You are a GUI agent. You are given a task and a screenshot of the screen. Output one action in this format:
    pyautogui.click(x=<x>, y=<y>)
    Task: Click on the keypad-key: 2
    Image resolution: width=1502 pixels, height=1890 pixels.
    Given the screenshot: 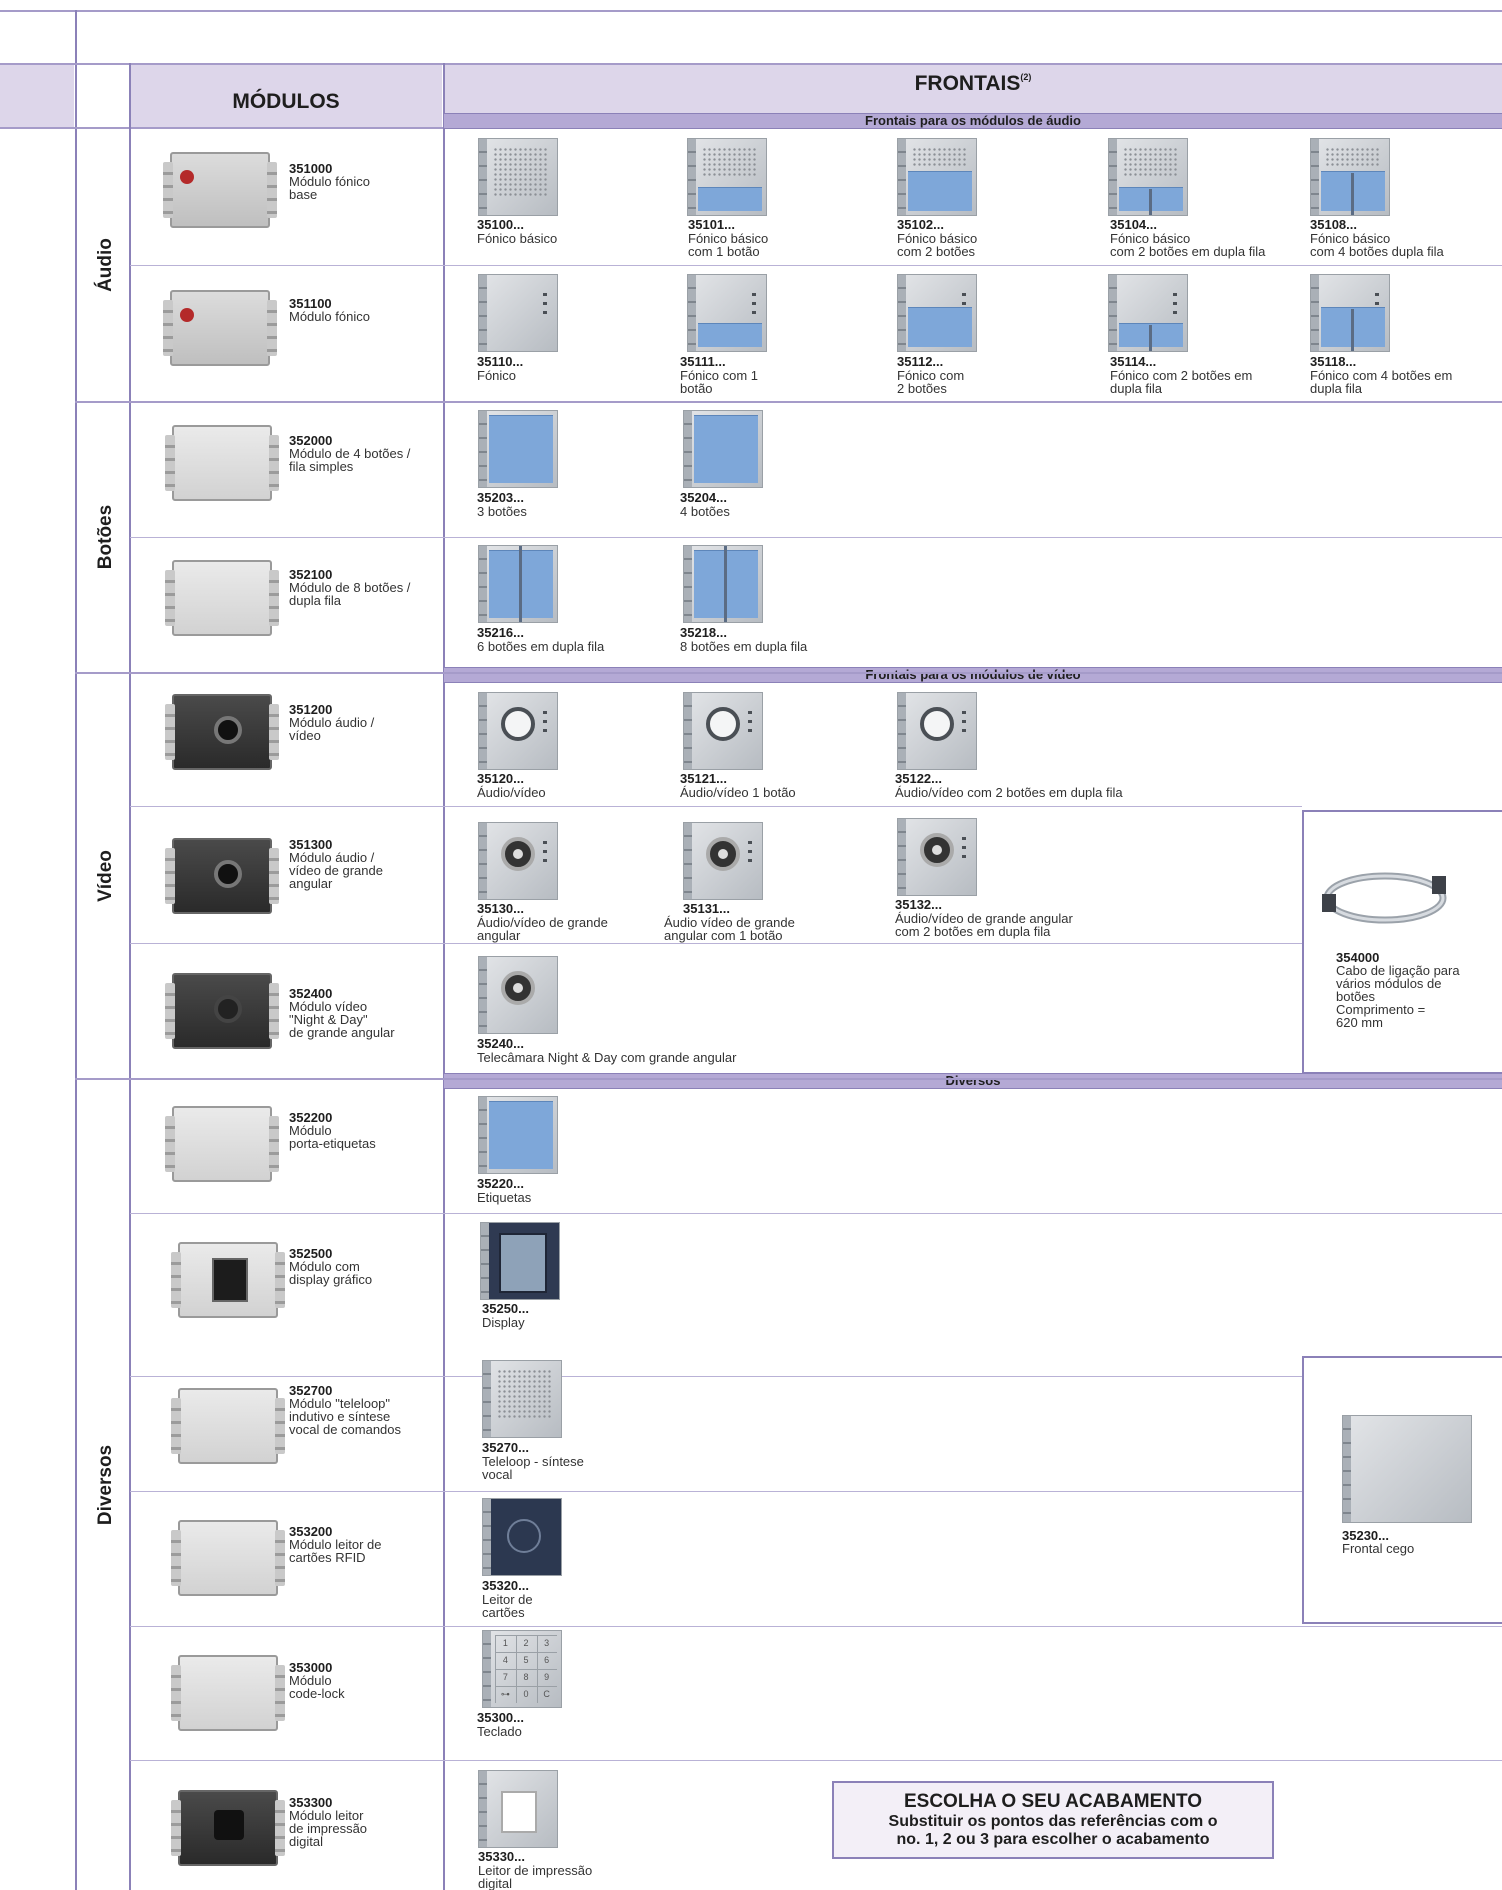 What is the action you would take?
    pyautogui.click(x=526, y=1643)
    